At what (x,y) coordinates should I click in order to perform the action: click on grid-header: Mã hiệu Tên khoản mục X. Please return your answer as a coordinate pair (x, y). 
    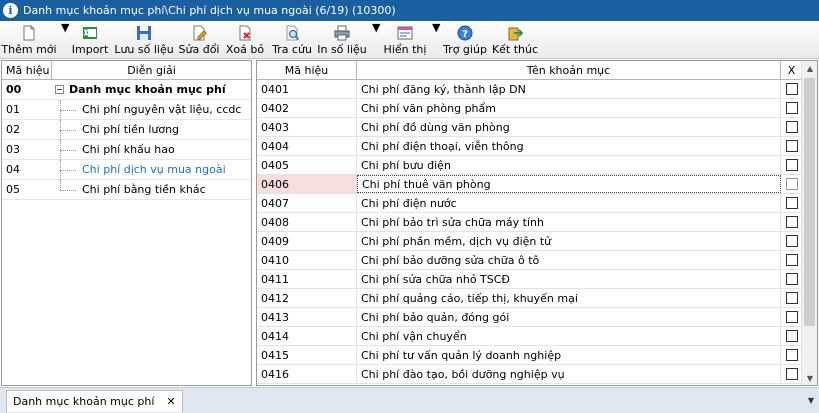
    Looking at the image, I should click on (537, 70).